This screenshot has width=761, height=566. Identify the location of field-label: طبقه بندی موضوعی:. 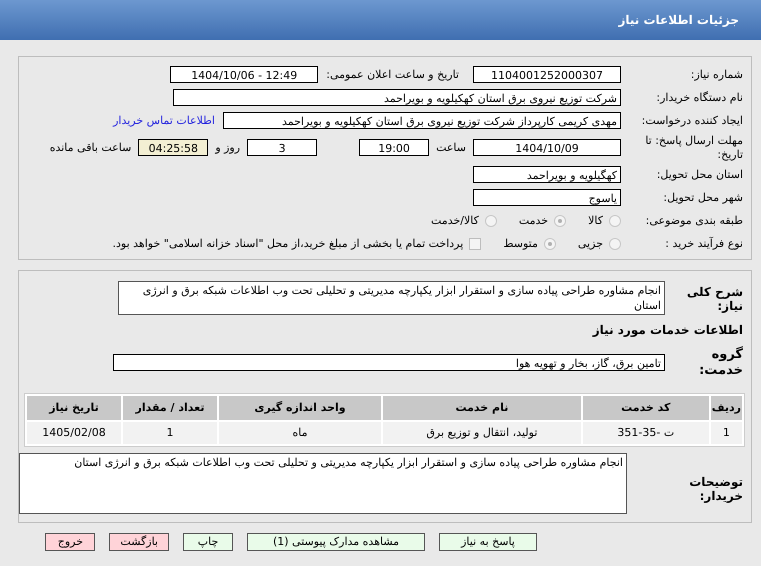
(694, 221).